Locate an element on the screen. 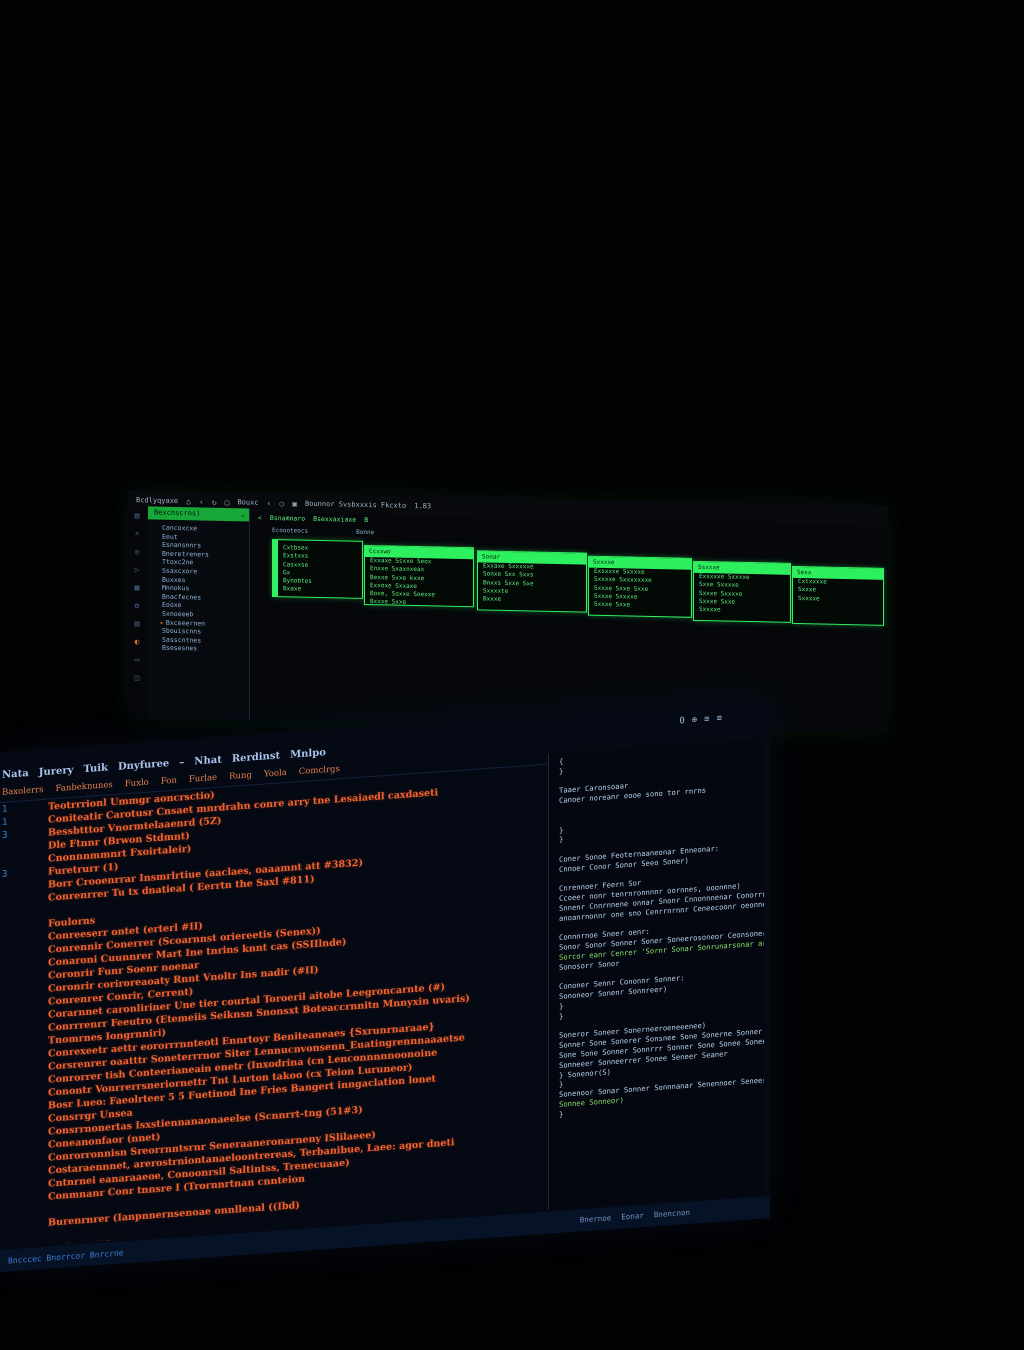 The height and width of the screenshot is (1350, 1024). sidebar-item-label: Mnnokus is located at coordinates (176, 588).